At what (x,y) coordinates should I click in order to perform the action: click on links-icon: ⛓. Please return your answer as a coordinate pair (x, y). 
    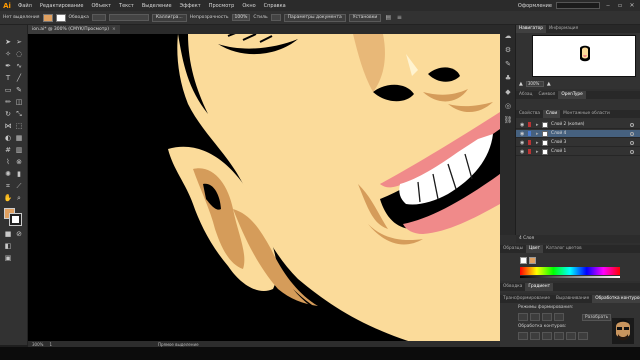
    Looking at the image, I should click on (508, 120).